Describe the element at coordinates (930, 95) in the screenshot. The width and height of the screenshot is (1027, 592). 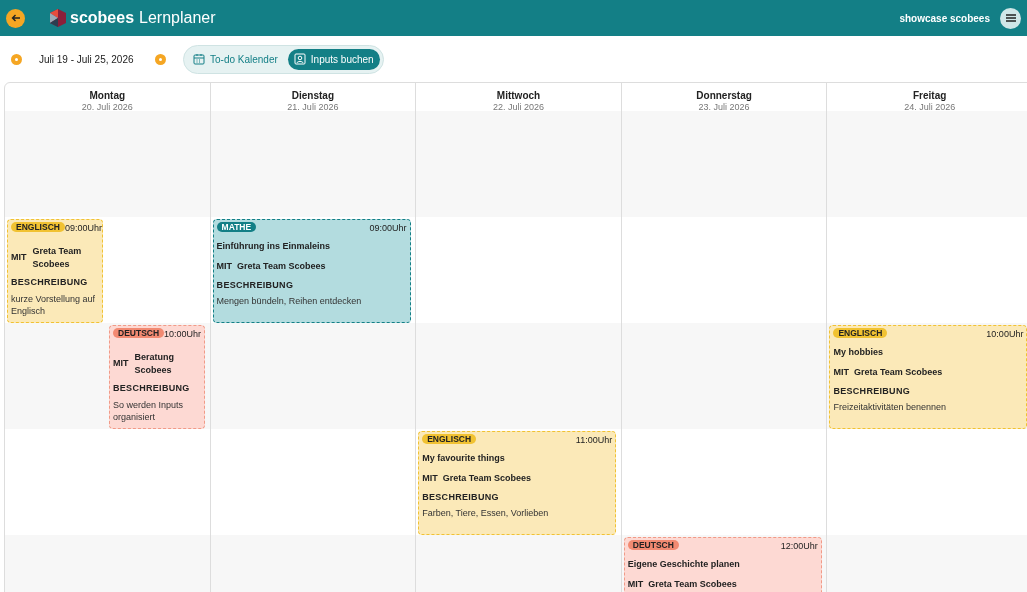
I see `day-name: Freitag` at that location.